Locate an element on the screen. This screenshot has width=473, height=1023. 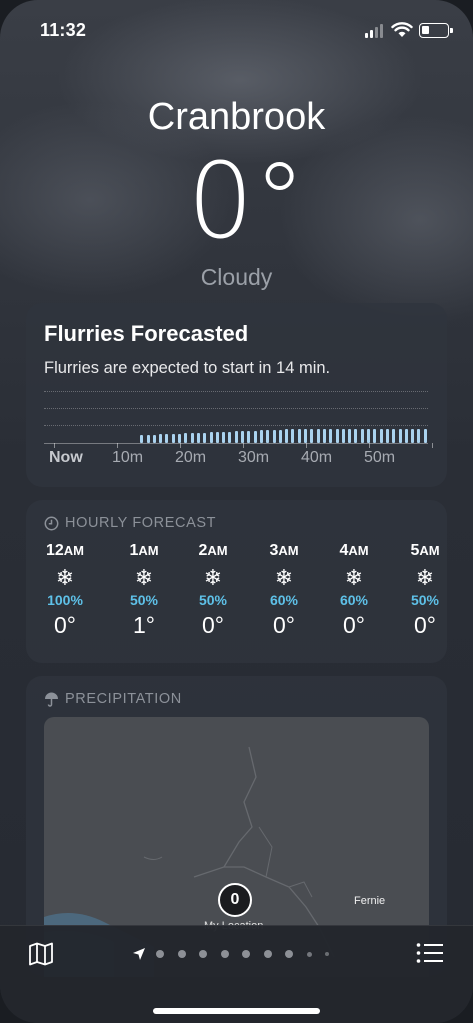
city-name: Cranbrook is located at coordinates (236, 117).